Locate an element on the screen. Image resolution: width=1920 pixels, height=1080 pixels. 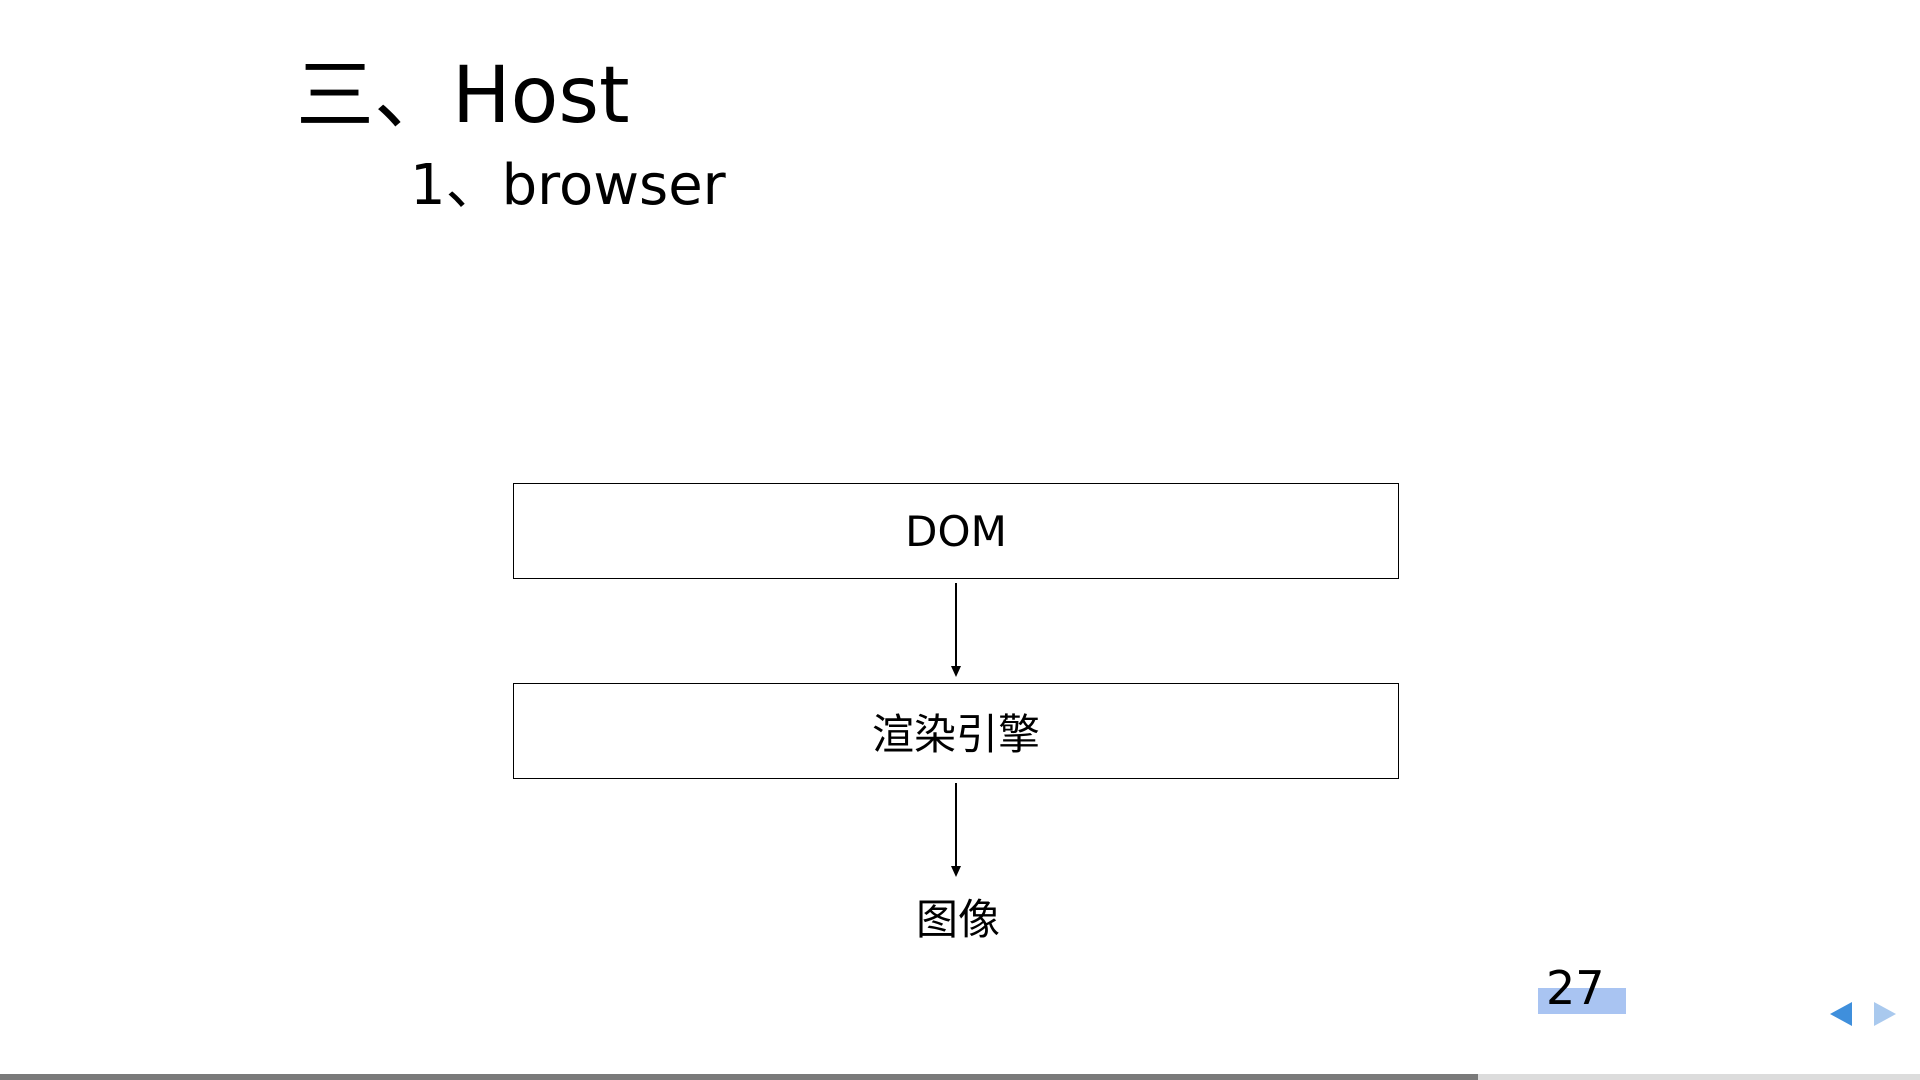
node-image: 图像 is located at coordinates (958, 920).